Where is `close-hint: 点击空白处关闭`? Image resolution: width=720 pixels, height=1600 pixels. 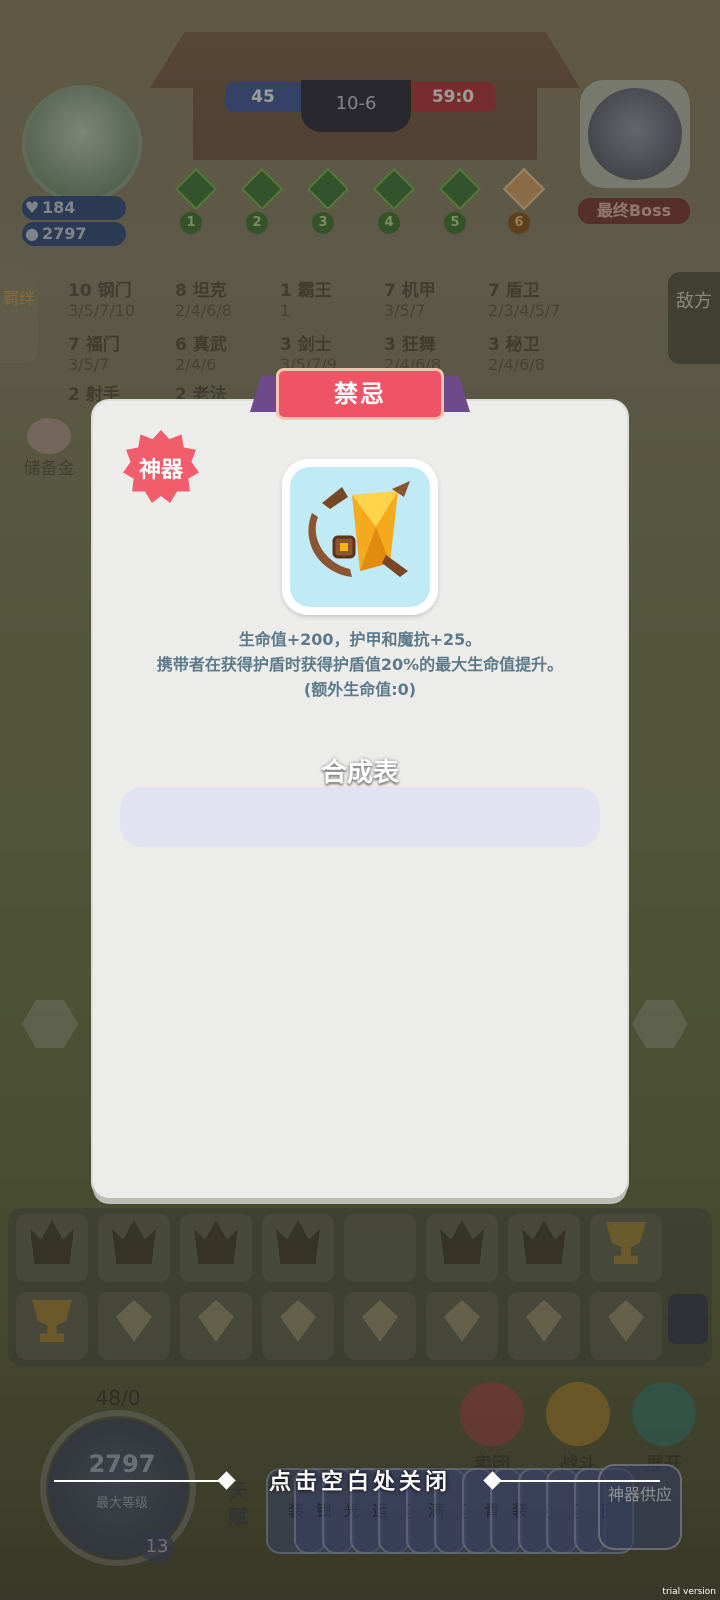
close-hint: 点击空白处关闭 is located at coordinates (360, 1481).